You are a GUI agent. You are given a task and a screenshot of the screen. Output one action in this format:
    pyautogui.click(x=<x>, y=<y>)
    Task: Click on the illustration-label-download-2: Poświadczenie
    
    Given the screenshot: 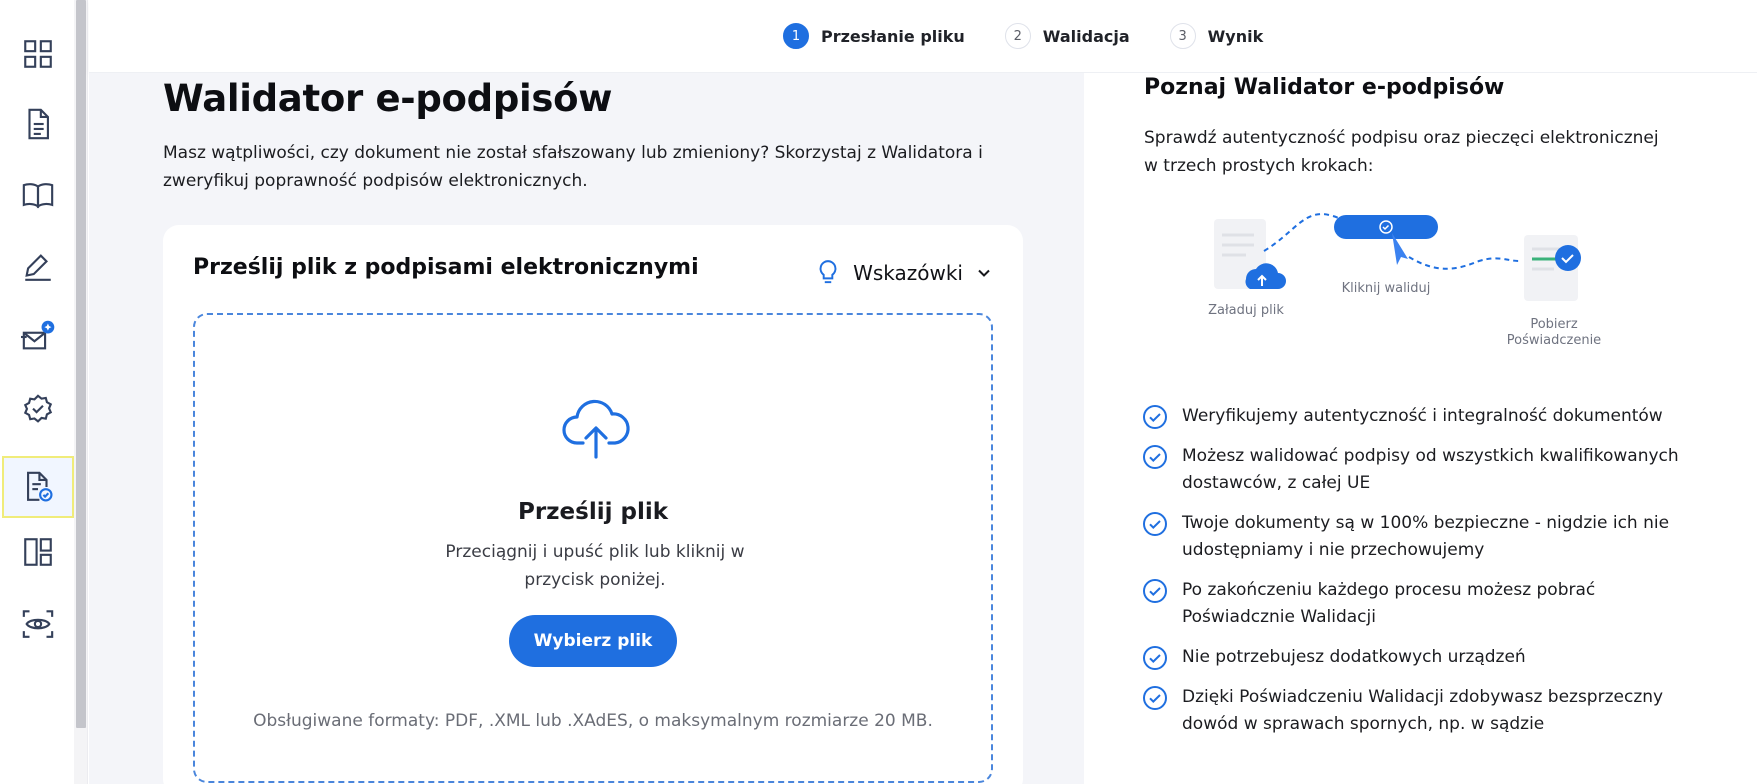 What is the action you would take?
    pyautogui.click(x=1554, y=340)
    